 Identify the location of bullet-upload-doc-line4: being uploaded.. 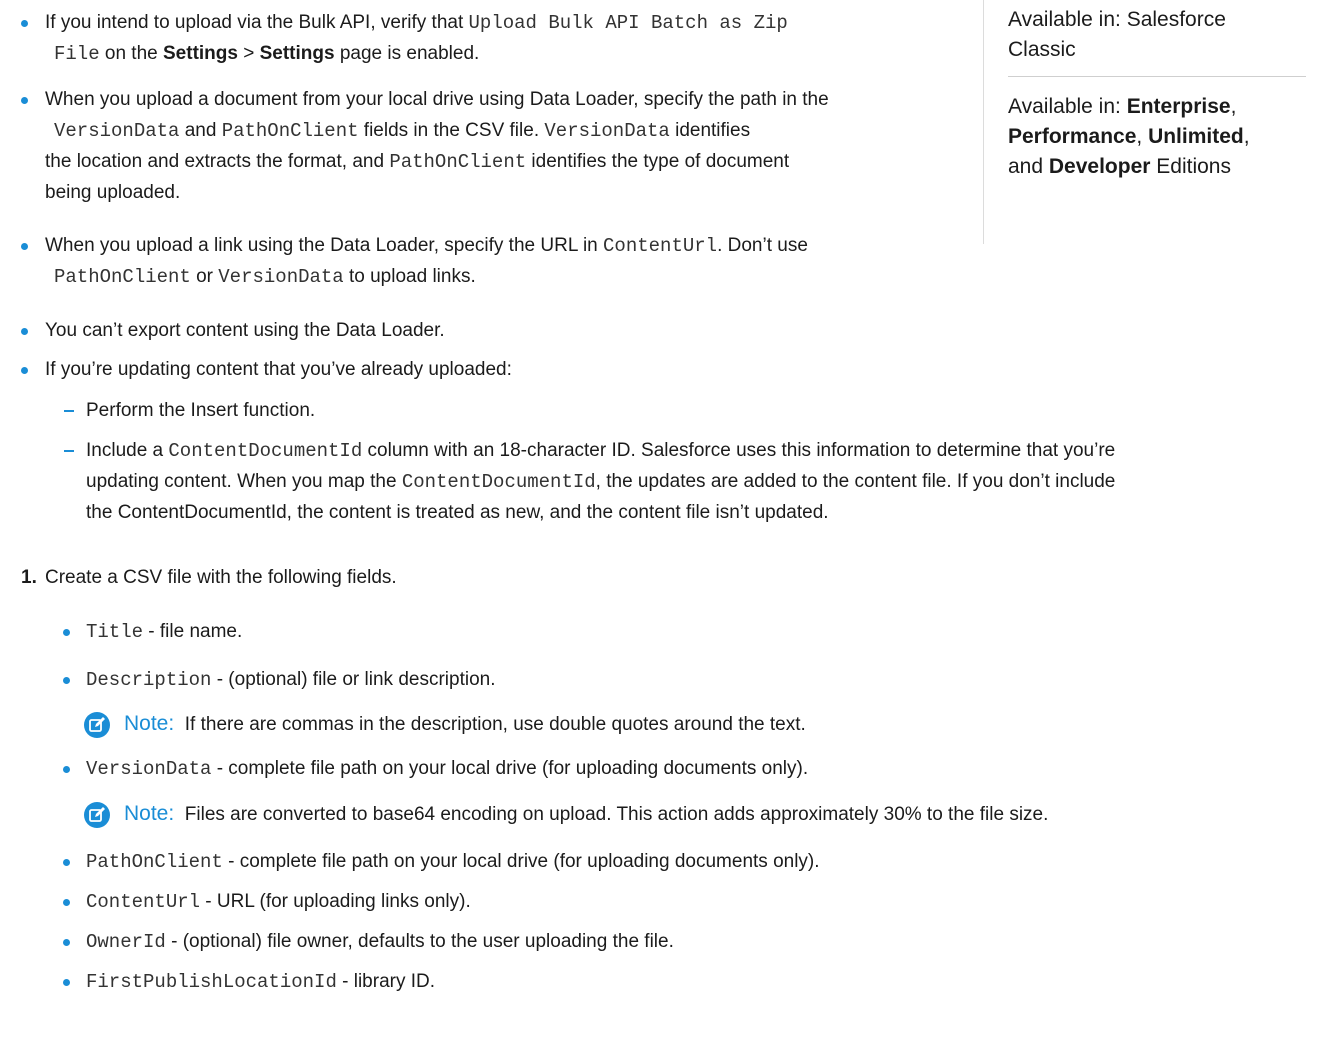
(113, 192).